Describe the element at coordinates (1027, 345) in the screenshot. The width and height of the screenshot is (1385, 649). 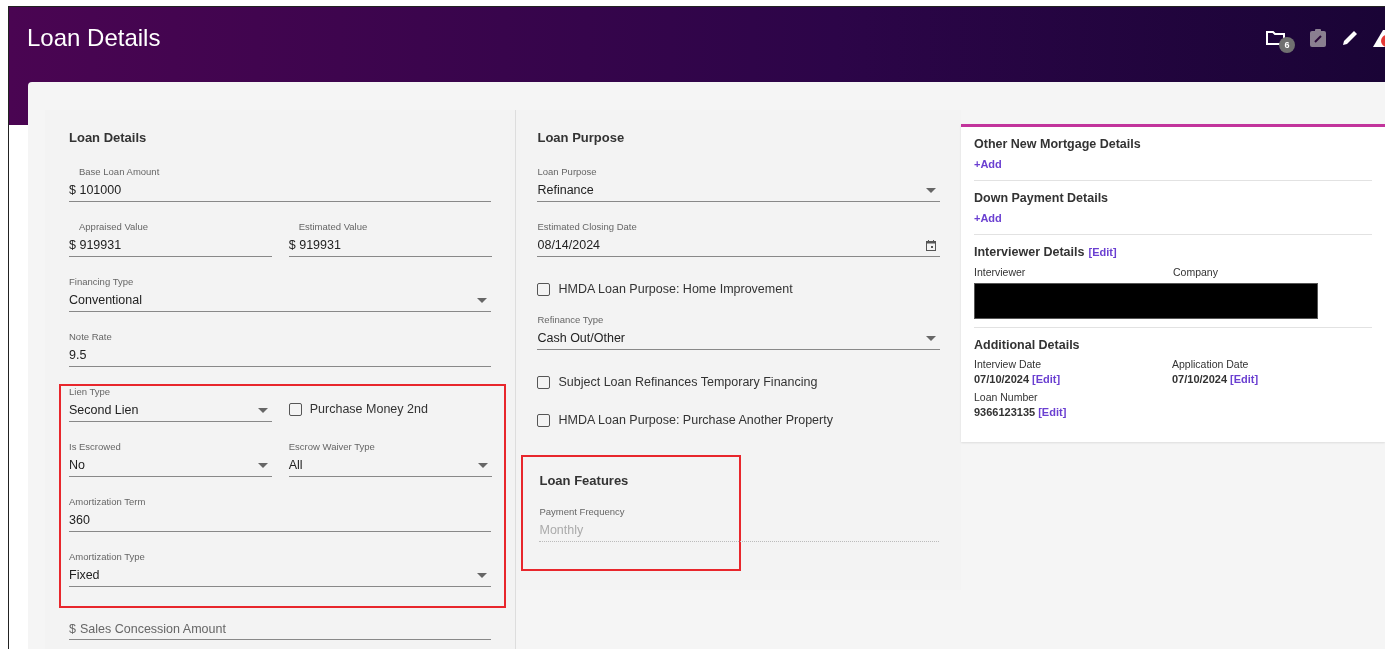
I see `section-title: Additional Details` at that location.